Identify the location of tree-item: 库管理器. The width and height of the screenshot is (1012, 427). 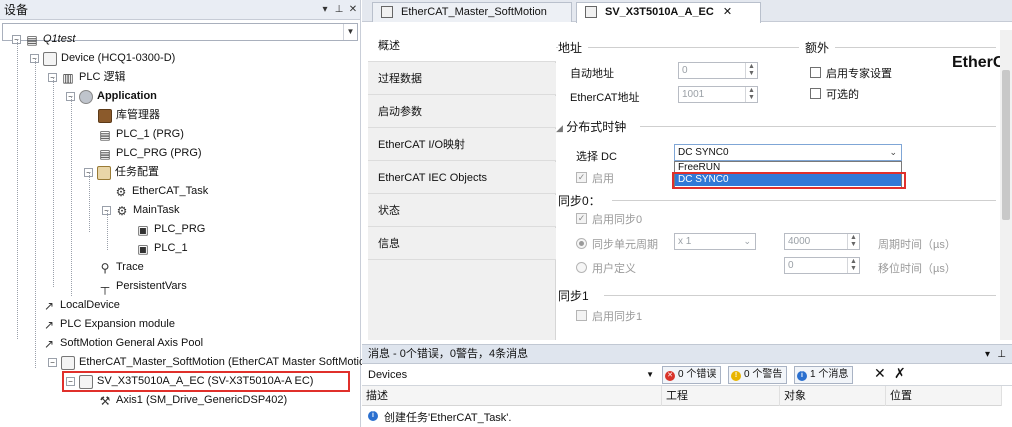
(129, 115).